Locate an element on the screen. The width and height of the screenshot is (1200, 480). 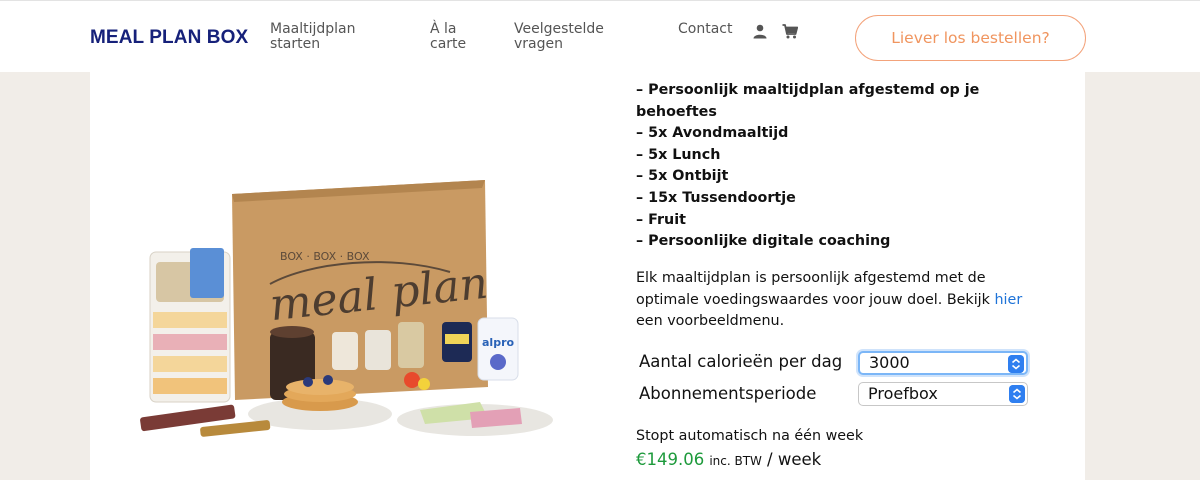
cart-icon is located at coordinates (790, 31).